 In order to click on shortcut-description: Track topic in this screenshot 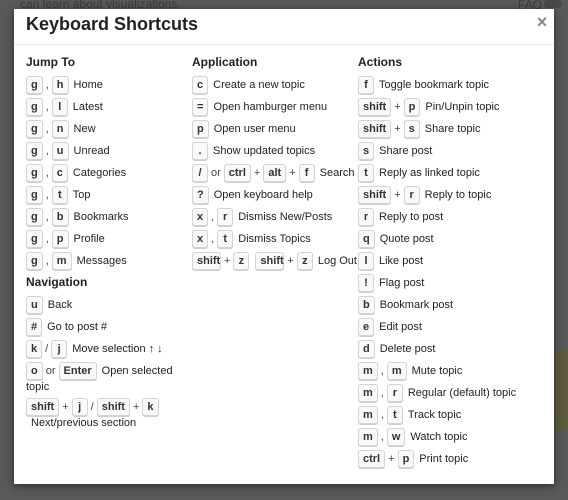, I will do `click(434, 415)`.